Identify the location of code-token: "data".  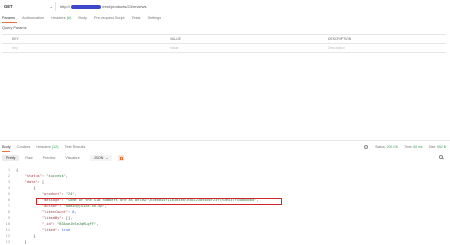
(31, 182).